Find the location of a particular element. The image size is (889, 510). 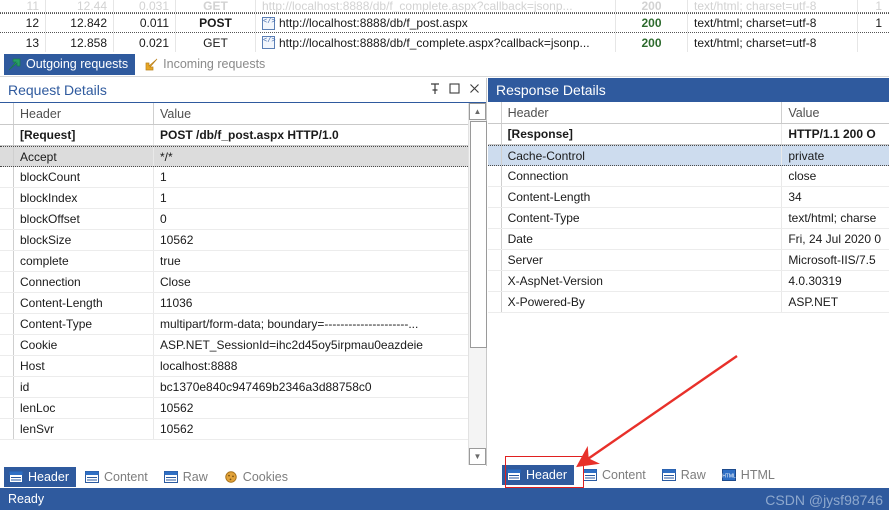

request-table-scrollbar: ▲ ▼ is located at coordinates (477, 284).